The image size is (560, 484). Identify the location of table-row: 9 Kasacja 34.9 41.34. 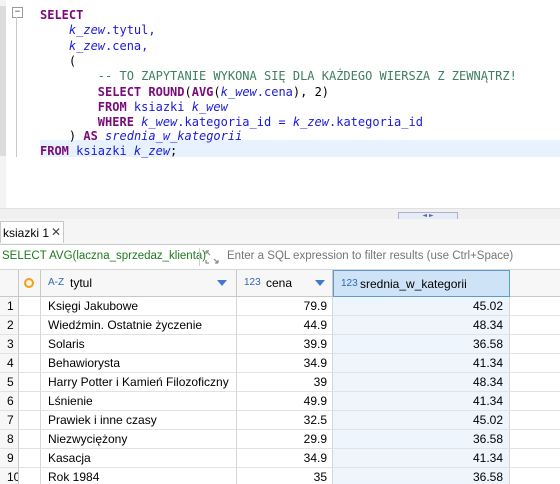
(280, 458).